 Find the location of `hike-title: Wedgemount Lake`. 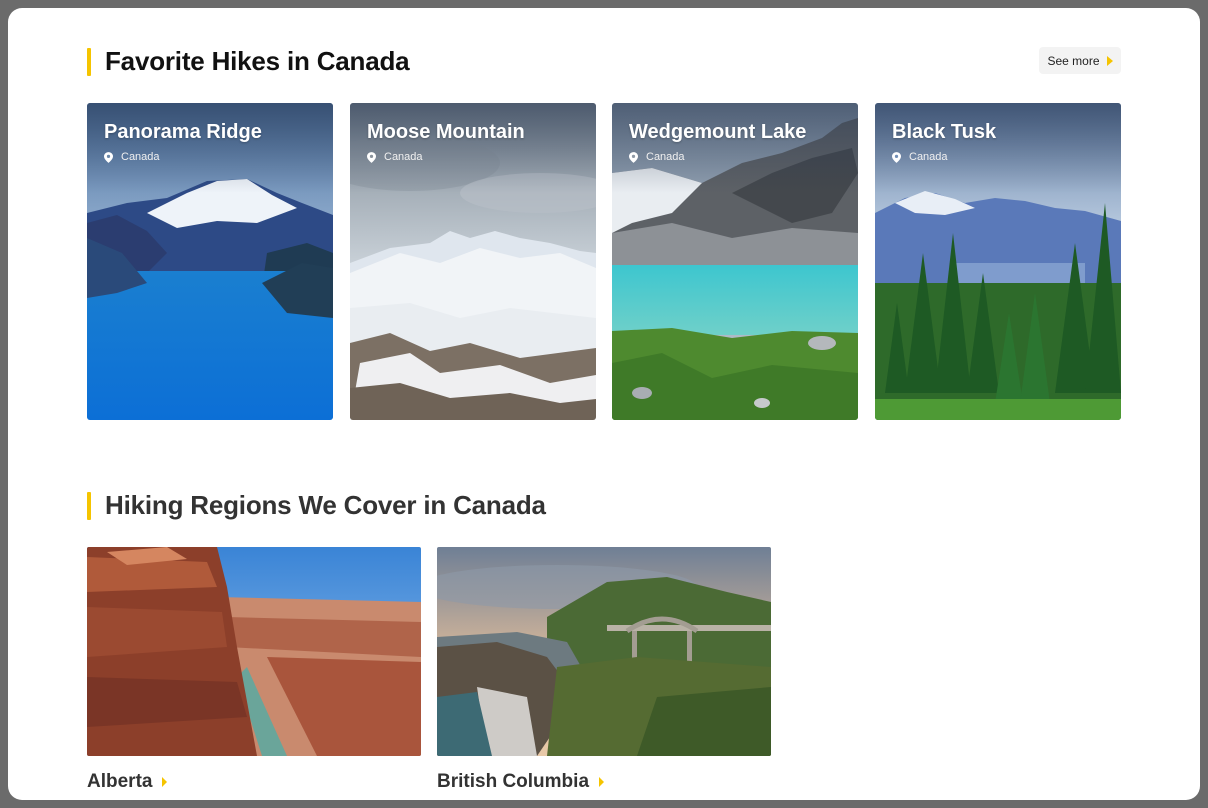

hike-title: Wedgemount Lake is located at coordinates (718, 132).